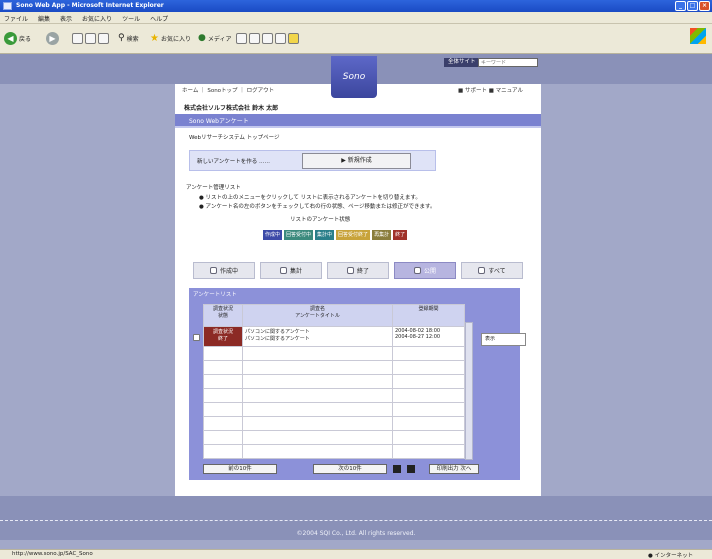 The height and width of the screenshot is (559, 712). What do you see at coordinates (506, 91) in the screenshot?
I see `manual-link: ■ マニュアル` at bounding box center [506, 91].